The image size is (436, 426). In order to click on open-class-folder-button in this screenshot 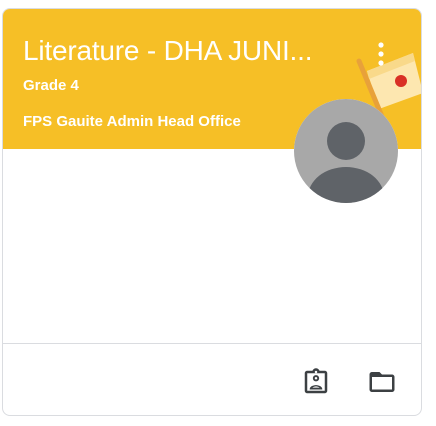, I will do `click(382, 382)`.